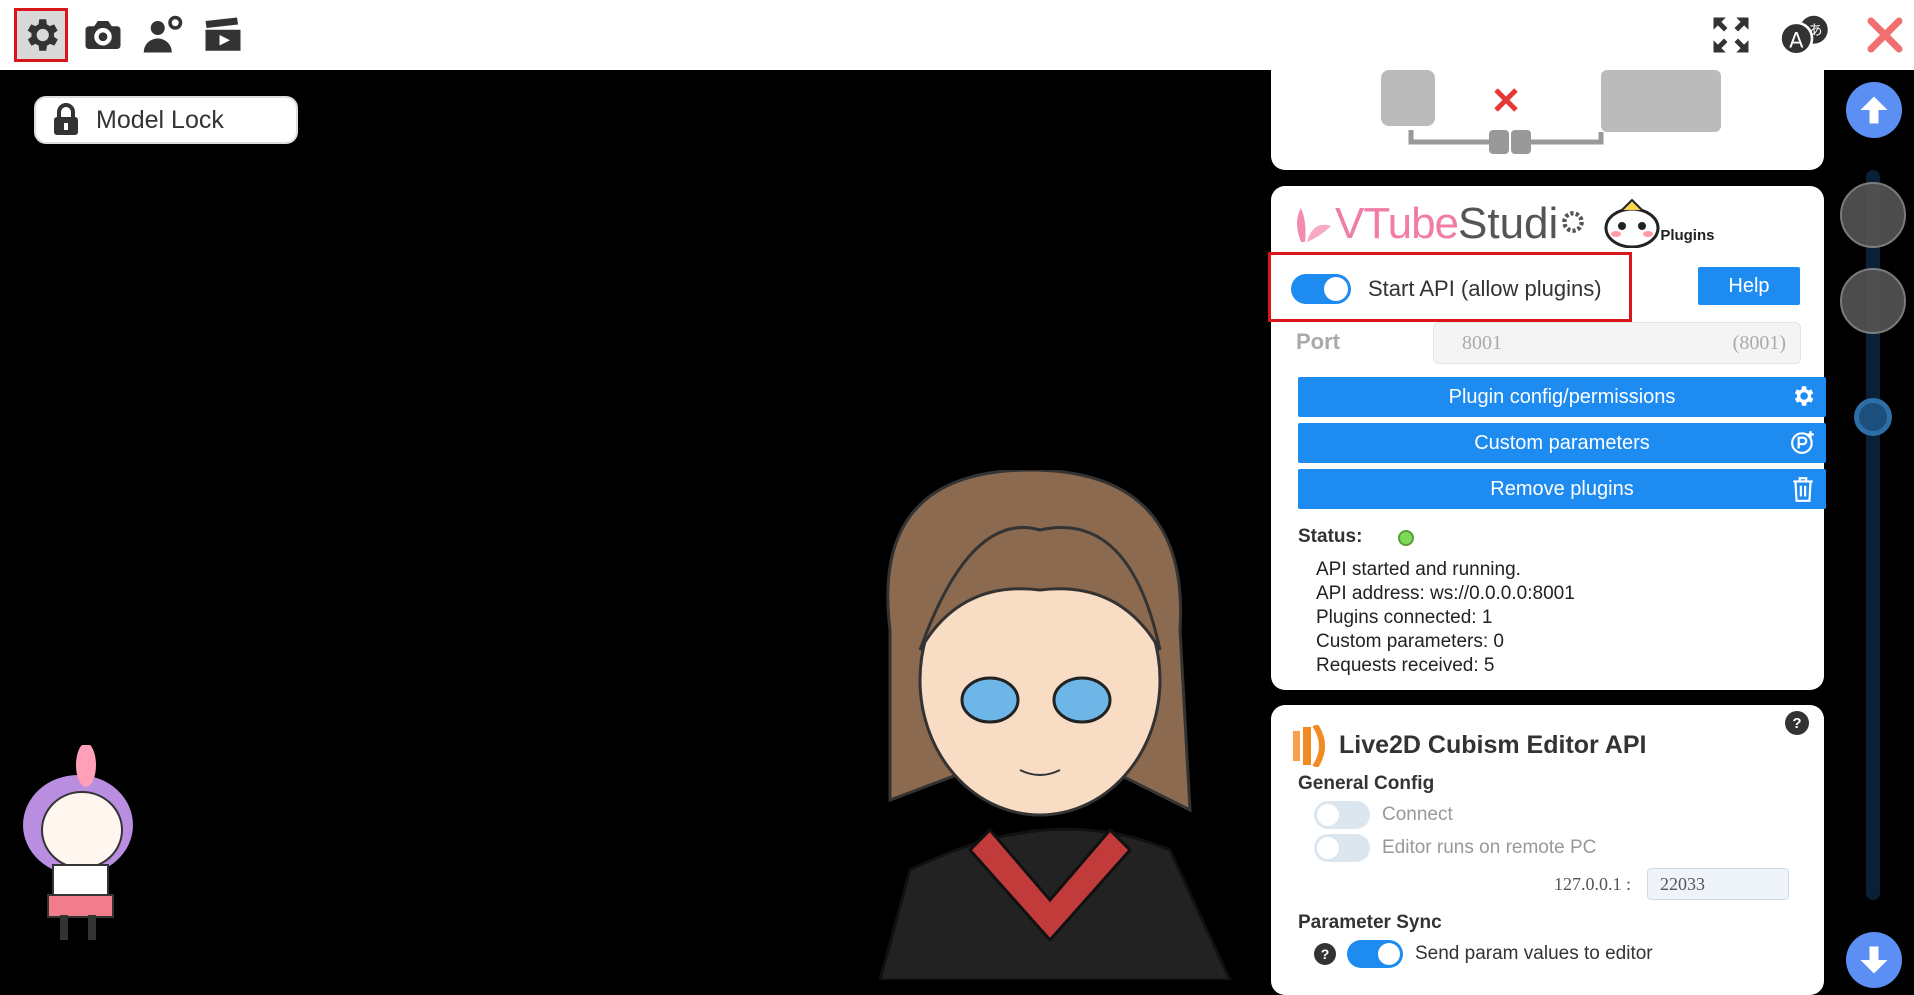 The height and width of the screenshot is (995, 1914). I want to click on user-settings-icon, so click(163, 34).